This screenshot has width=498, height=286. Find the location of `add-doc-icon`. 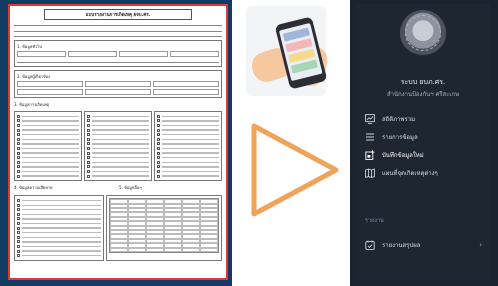

add-doc-icon is located at coordinates (370, 155).